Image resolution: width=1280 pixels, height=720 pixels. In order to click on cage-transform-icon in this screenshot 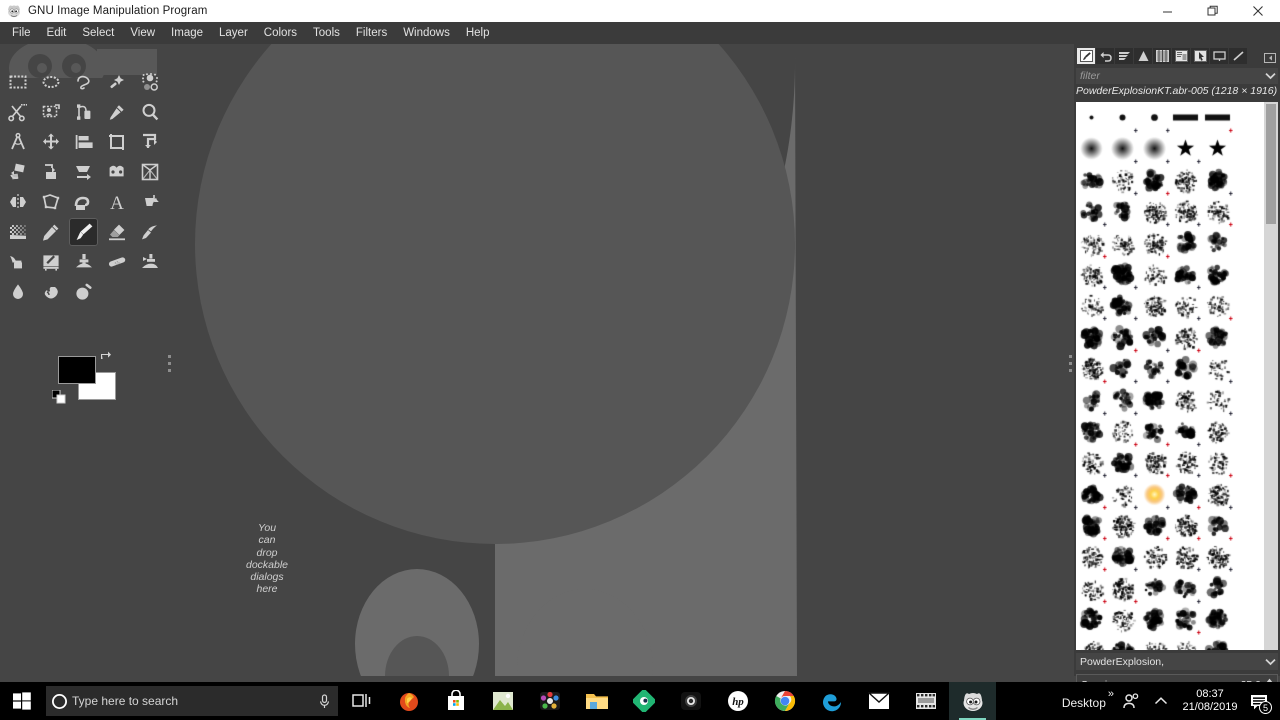, I will do `click(50, 202)`.